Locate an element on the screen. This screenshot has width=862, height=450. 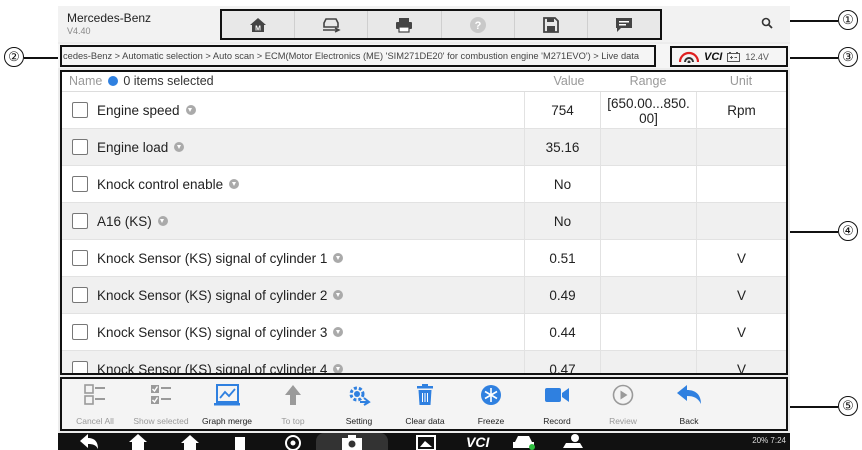
cancel-all-button: Cancel All is located at coordinates (95, 404).